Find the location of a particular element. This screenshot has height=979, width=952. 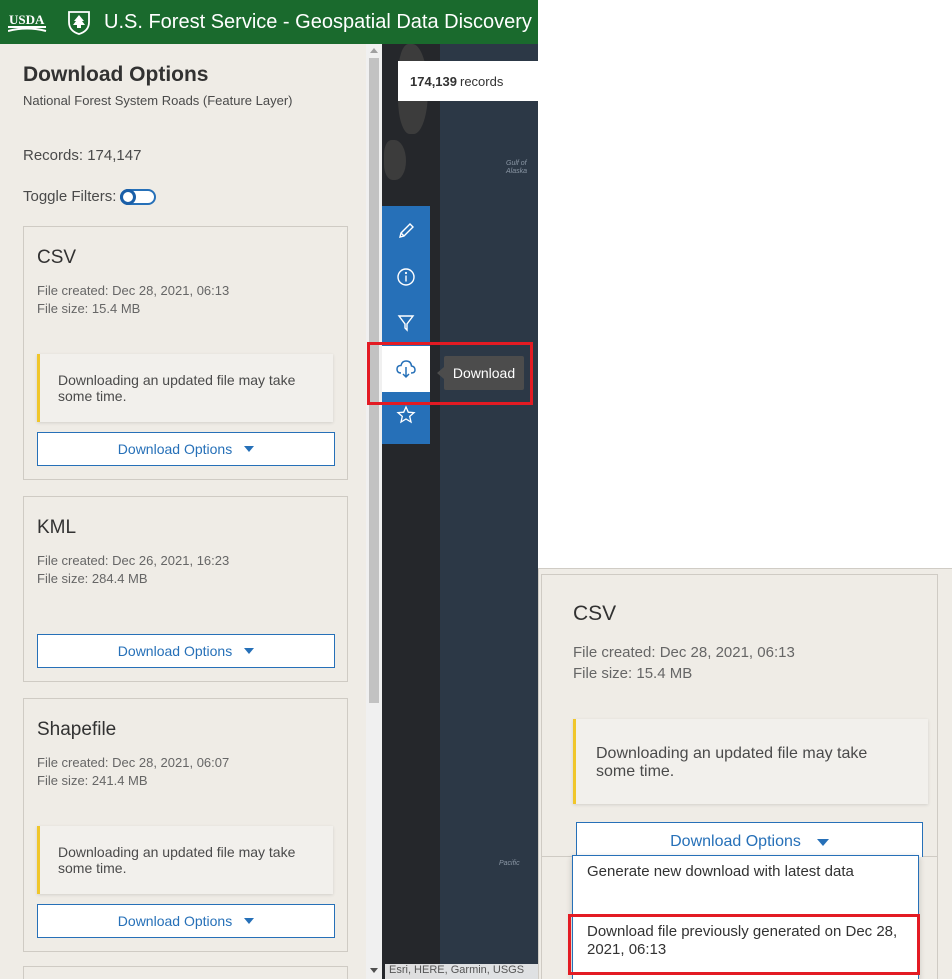

star-icon is located at coordinates (406, 414).